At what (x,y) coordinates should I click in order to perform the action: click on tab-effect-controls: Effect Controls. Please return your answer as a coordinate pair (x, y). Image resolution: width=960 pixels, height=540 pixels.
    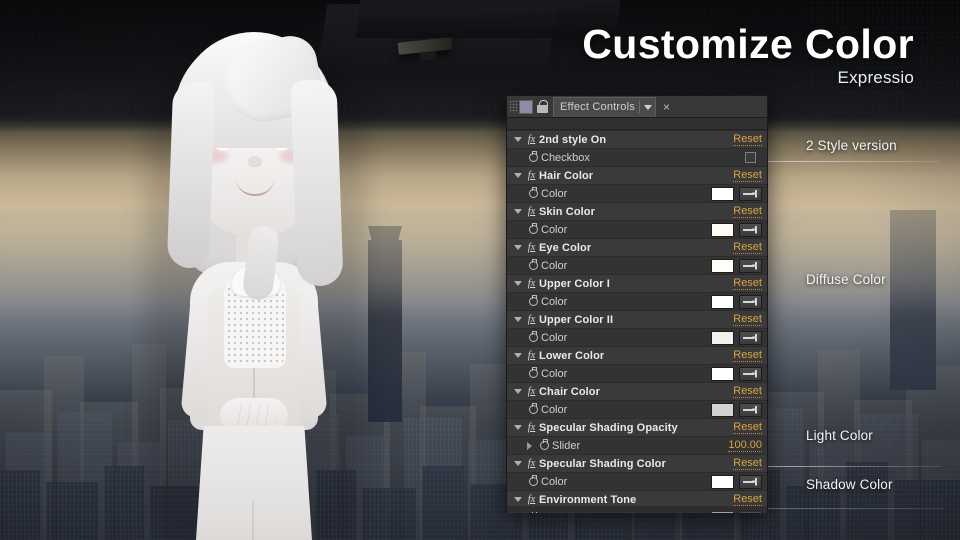
    Looking at the image, I should click on (604, 106).